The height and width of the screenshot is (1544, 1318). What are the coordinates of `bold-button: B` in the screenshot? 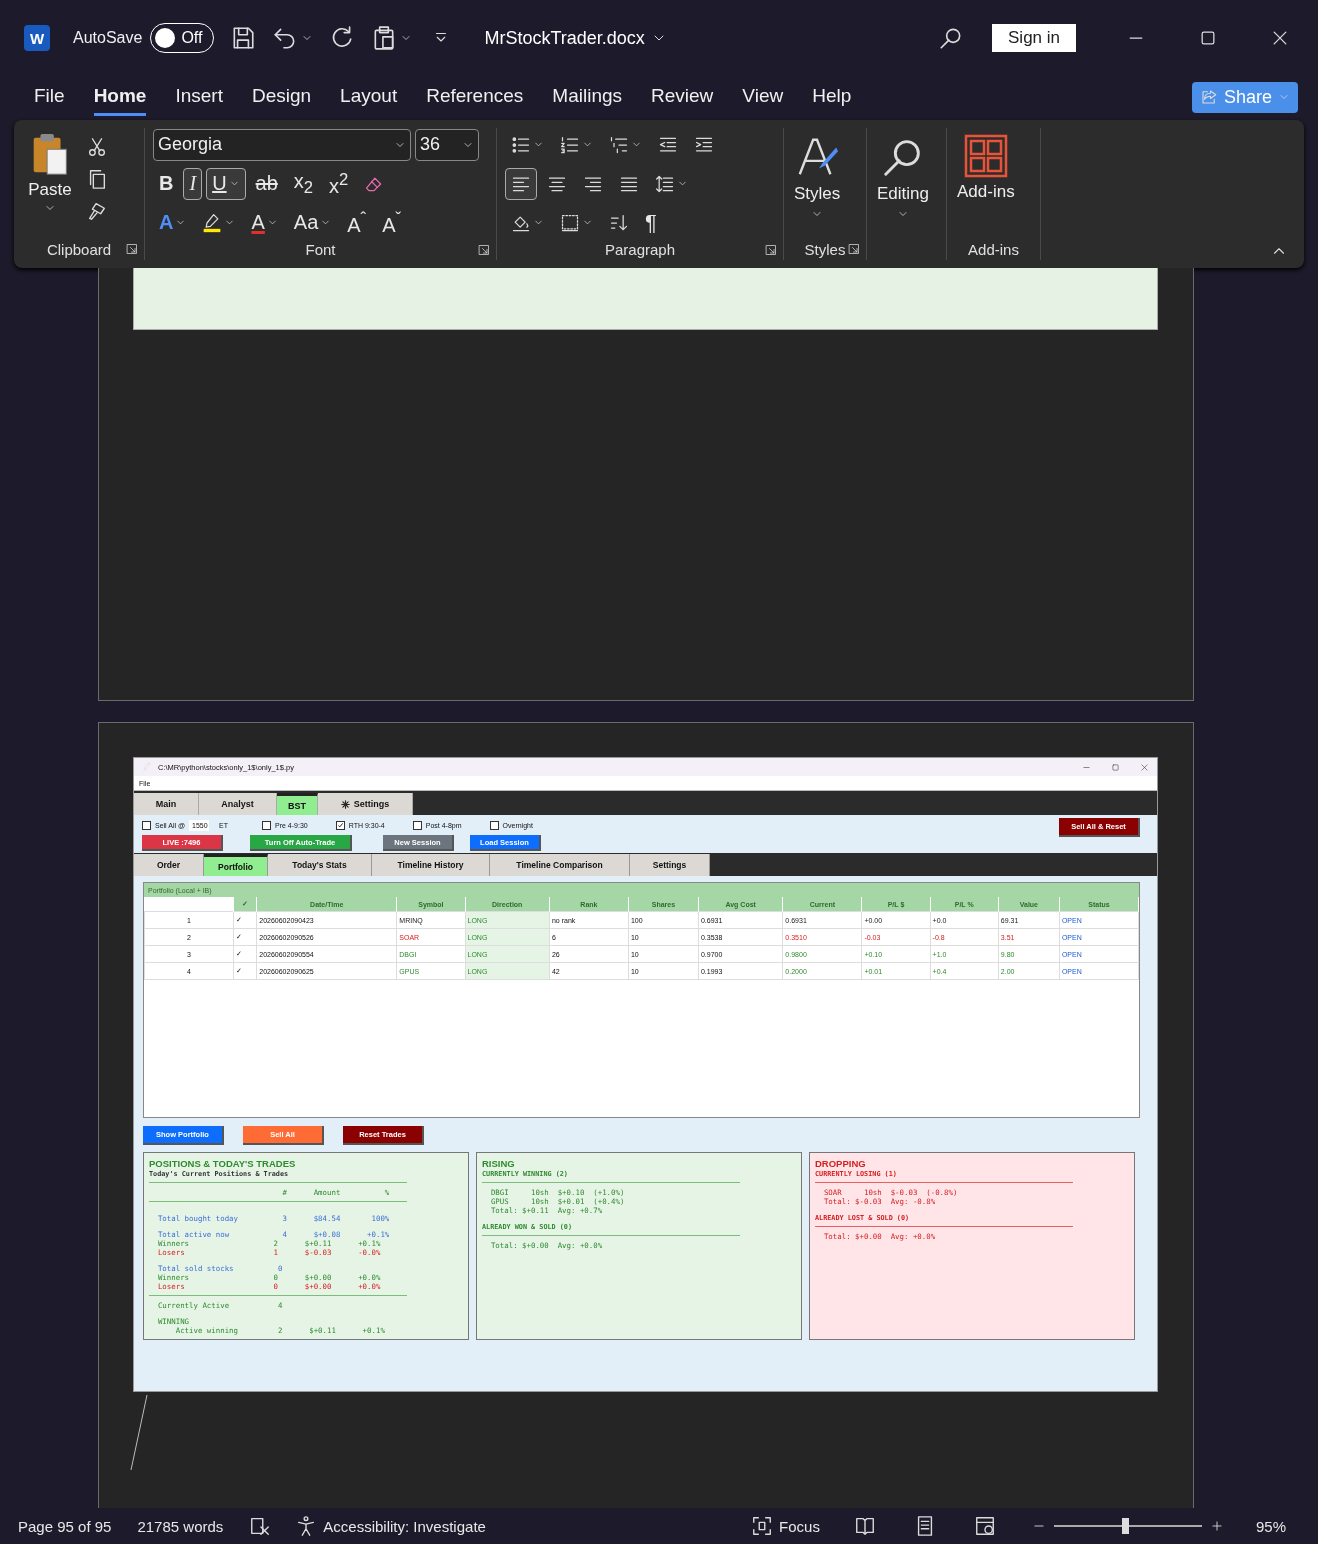 It's located at (166, 183).